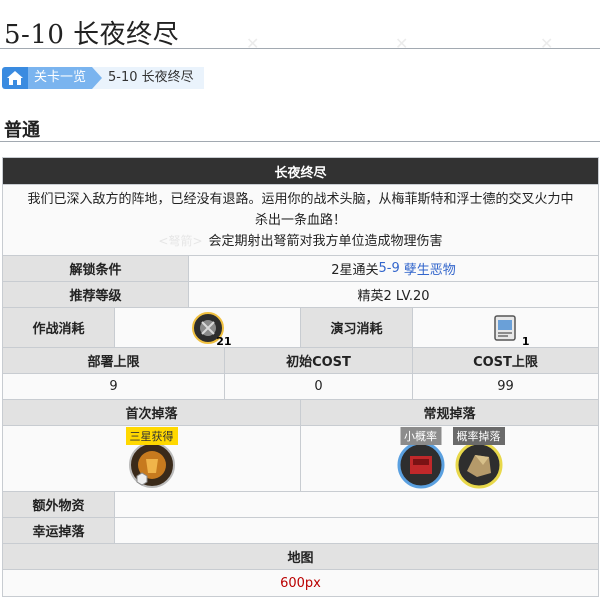  I want to click on first-drop-cell: 三星获得, so click(152, 458).